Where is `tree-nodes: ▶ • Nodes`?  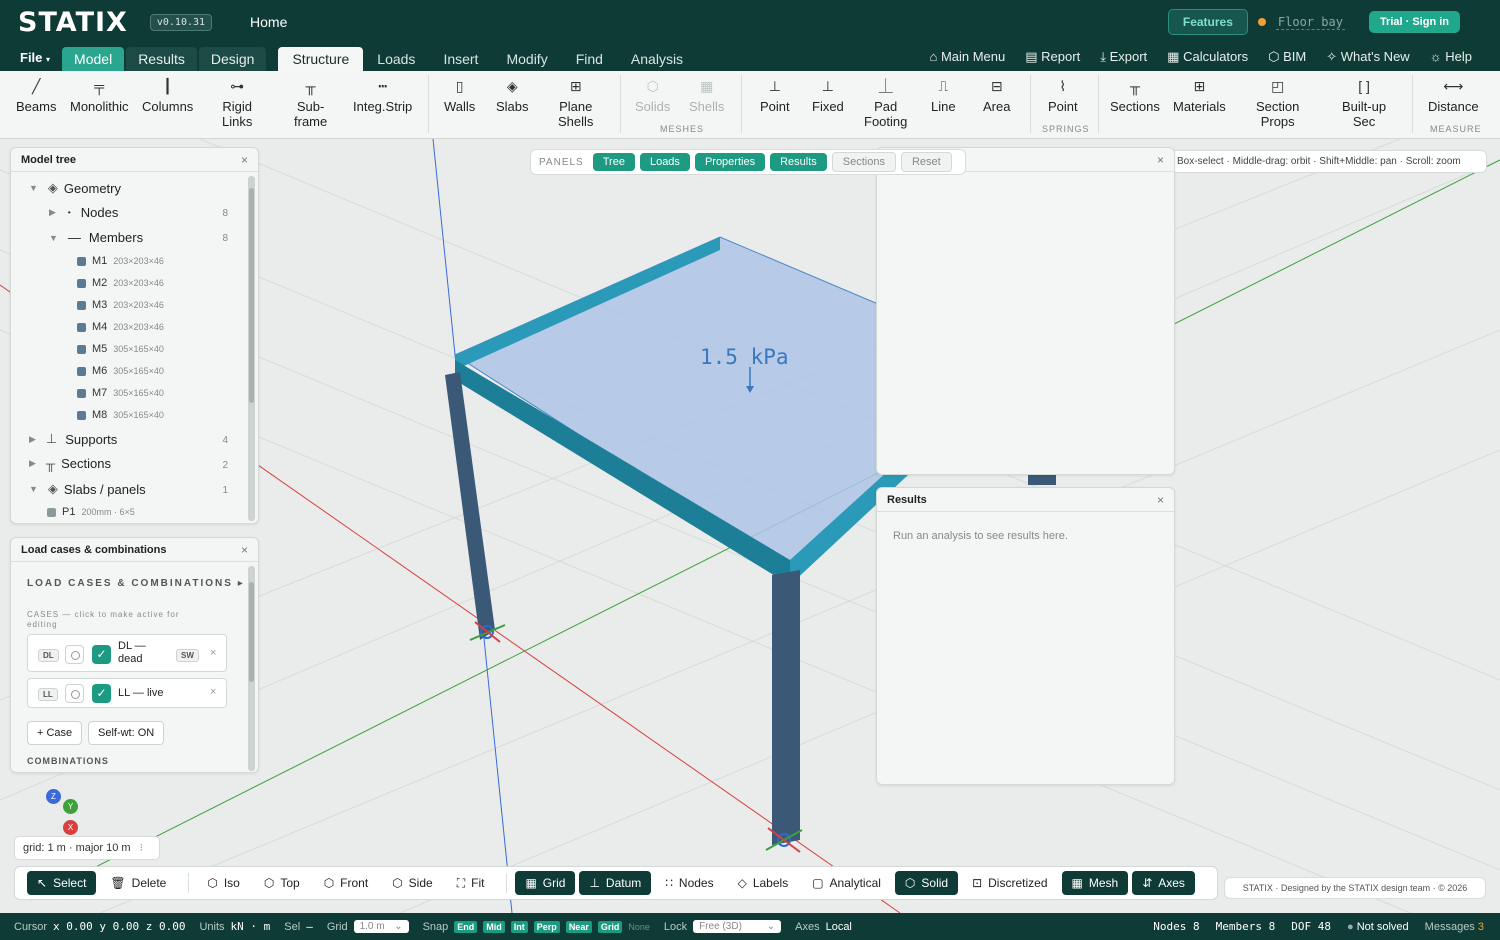 tree-nodes: ▶ • Nodes is located at coordinates (83, 212).